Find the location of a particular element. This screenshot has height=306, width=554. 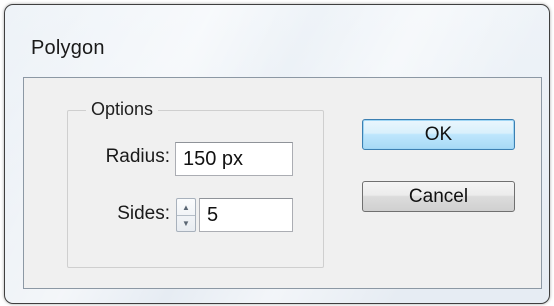

dialog-title: Polygon is located at coordinates (68, 48).